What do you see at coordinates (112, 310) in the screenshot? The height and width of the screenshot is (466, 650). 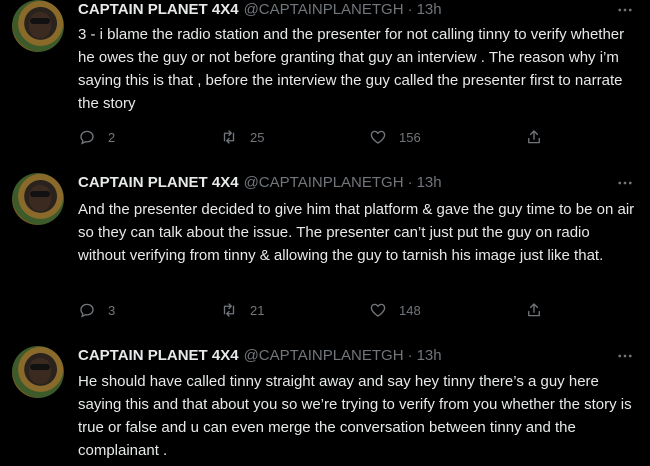 I see `reply-count: 3` at bounding box center [112, 310].